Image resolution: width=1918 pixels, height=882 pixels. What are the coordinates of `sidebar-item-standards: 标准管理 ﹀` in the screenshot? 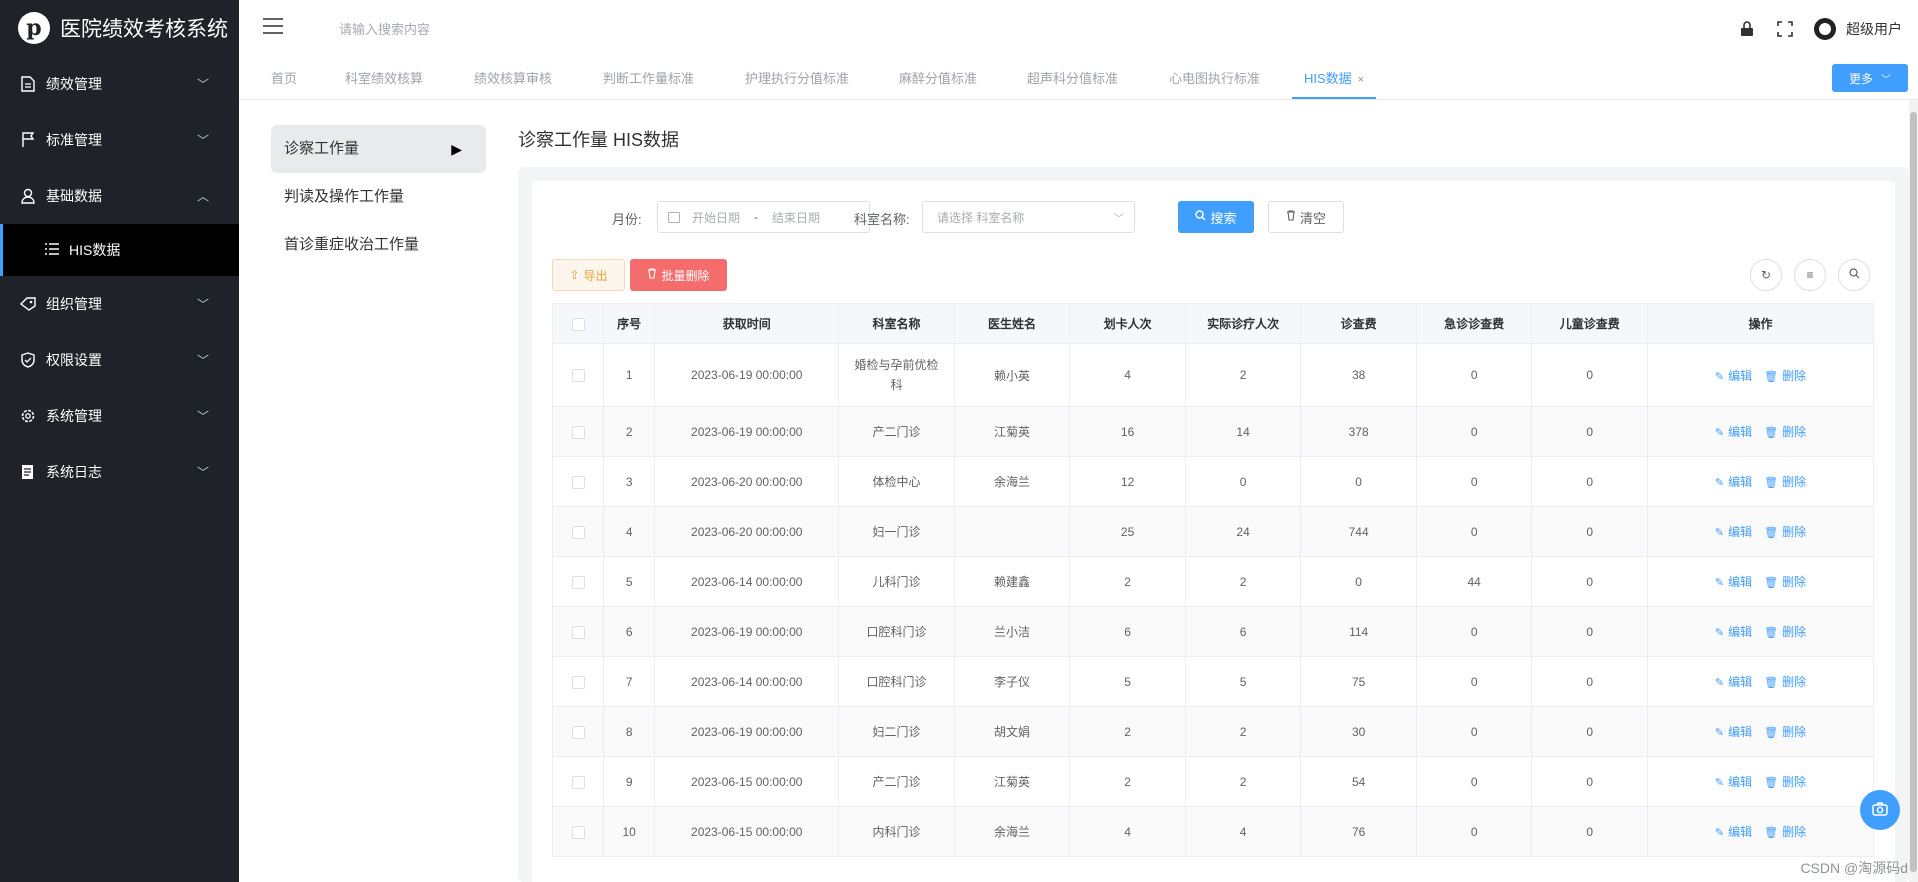 It's located at (119, 140).